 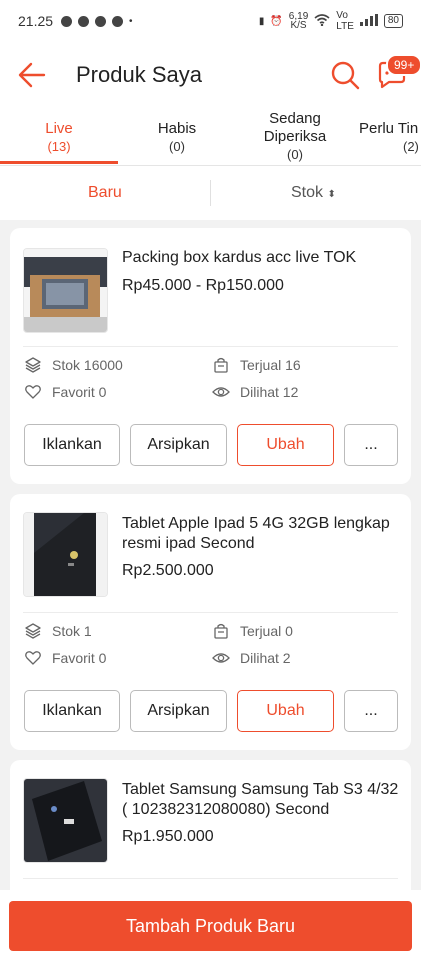 What do you see at coordinates (307, 192) in the screenshot?
I see `sort-stock-label: Stok` at bounding box center [307, 192].